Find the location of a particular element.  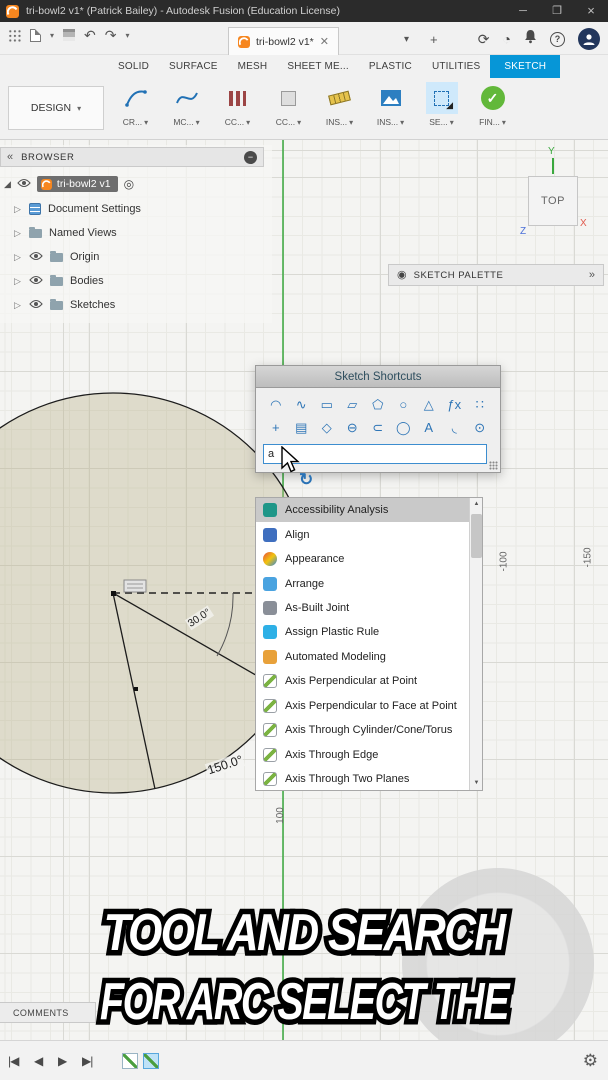

help-icon: ? is located at coordinates (557, 39).